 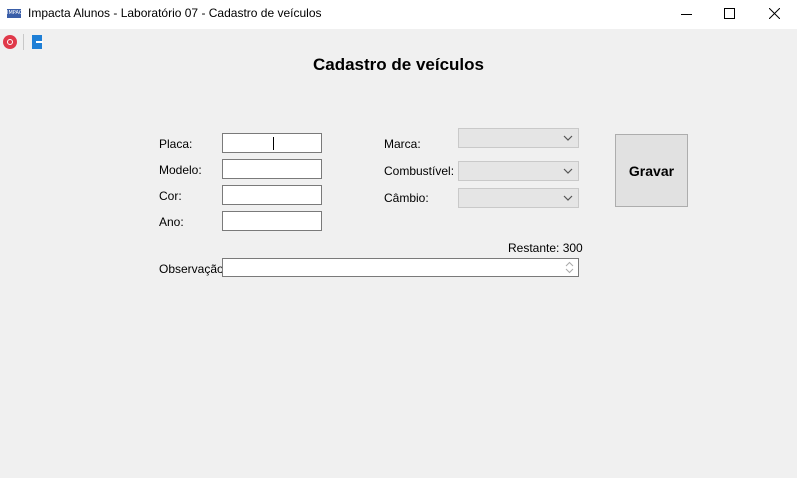 What do you see at coordinates (400, 267) in the screenshot?
I see `observacao-input` at bounding box center [400, 267].